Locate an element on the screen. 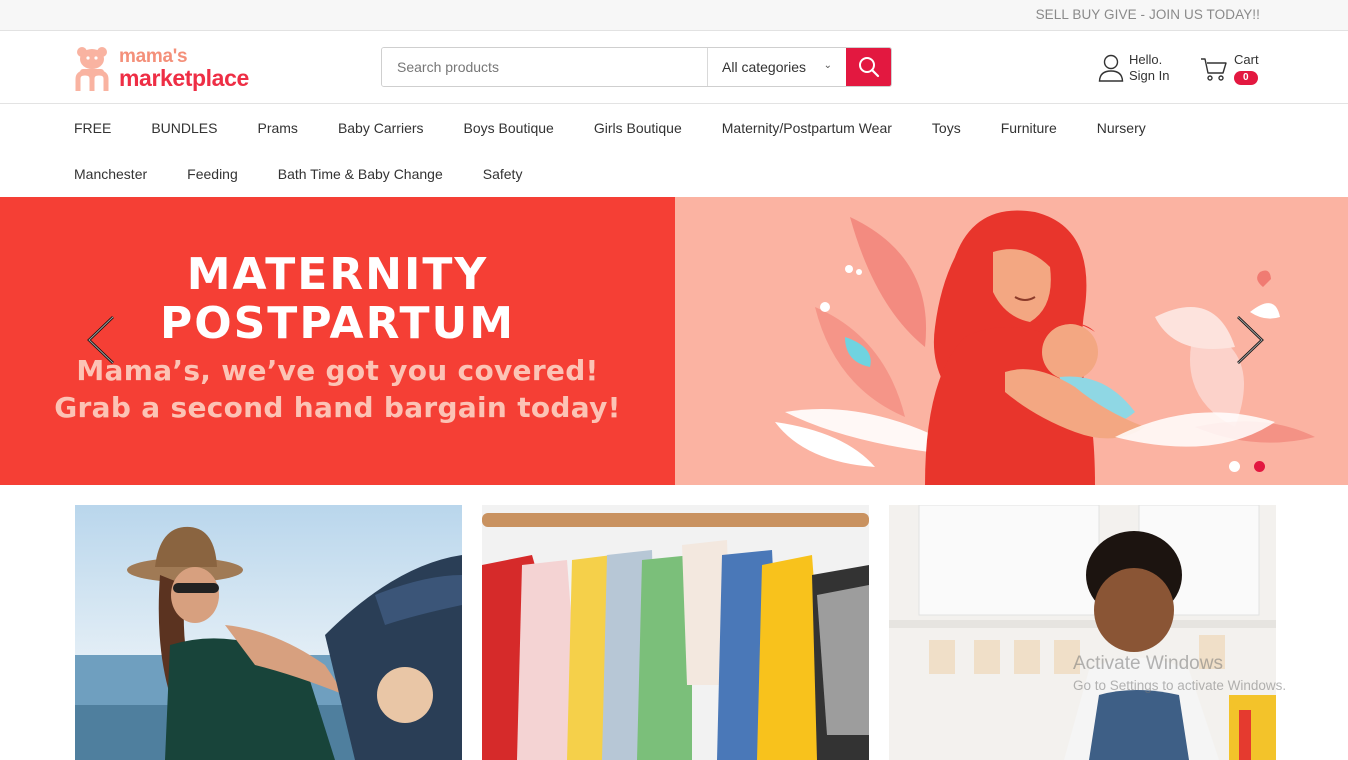 The width and height of the screenshot is (1348, 760). account-greeting: Hello. is located at coordinates (1146, 59).